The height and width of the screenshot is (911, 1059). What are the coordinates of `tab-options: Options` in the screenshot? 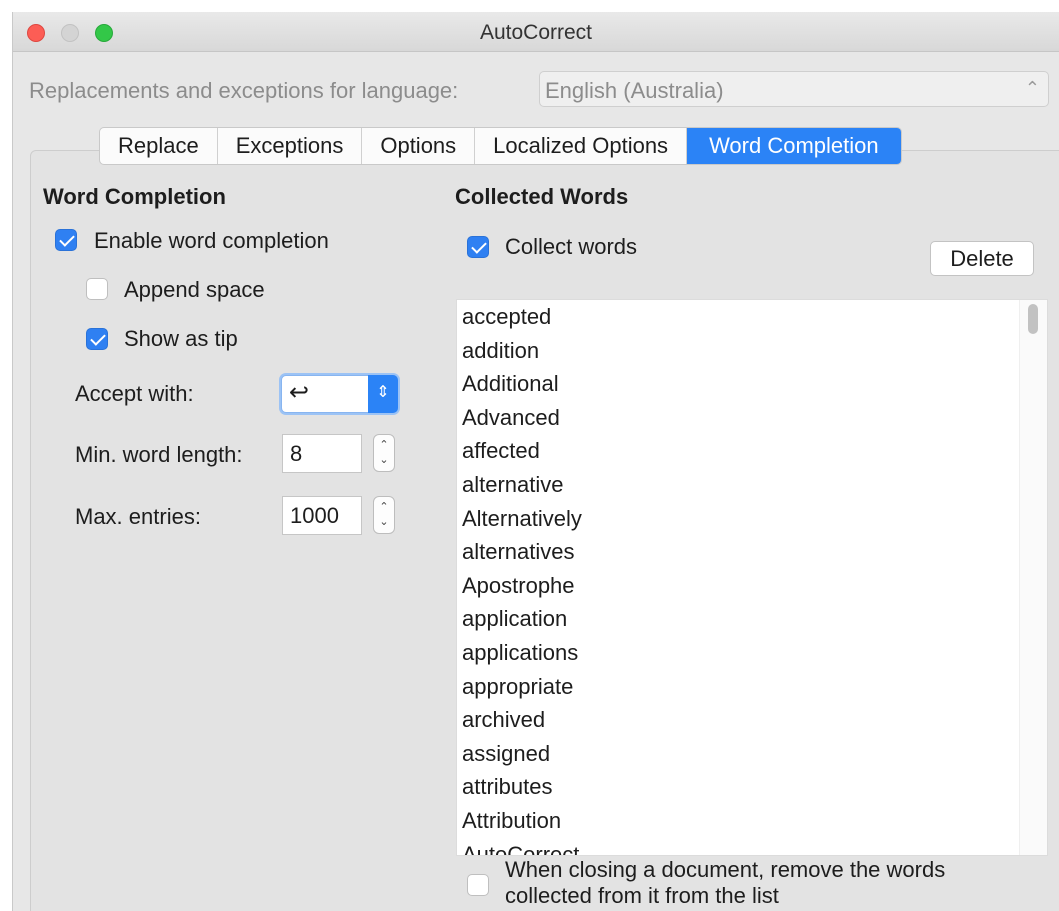 It's located at (419, 146).